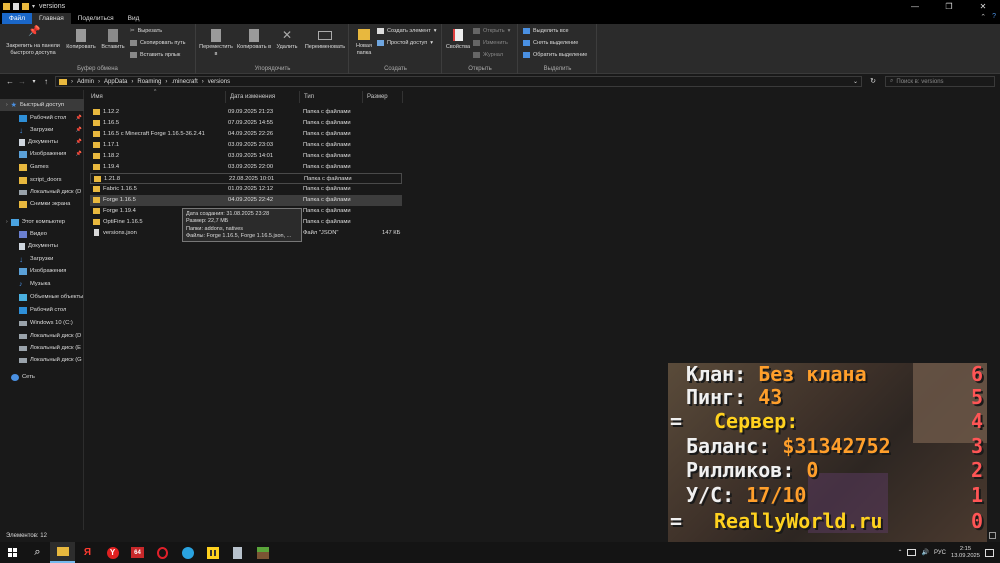 This screenshot has height=563, width=1000. Describe the element at coordinates (405, 43) in the screenshot. I see `easy-access-button: Простой доступ ▾` at that location.